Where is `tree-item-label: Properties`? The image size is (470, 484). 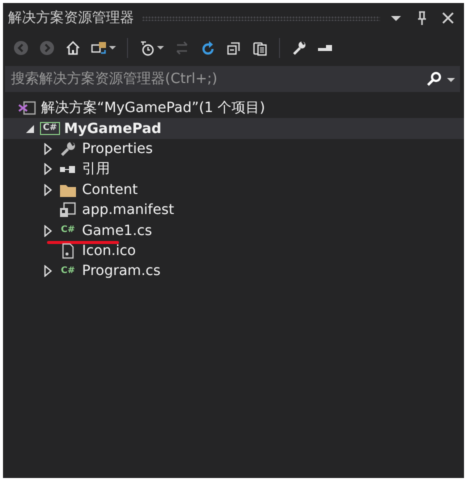
tree-item-label: Properties is located at coordinates (117, 148).